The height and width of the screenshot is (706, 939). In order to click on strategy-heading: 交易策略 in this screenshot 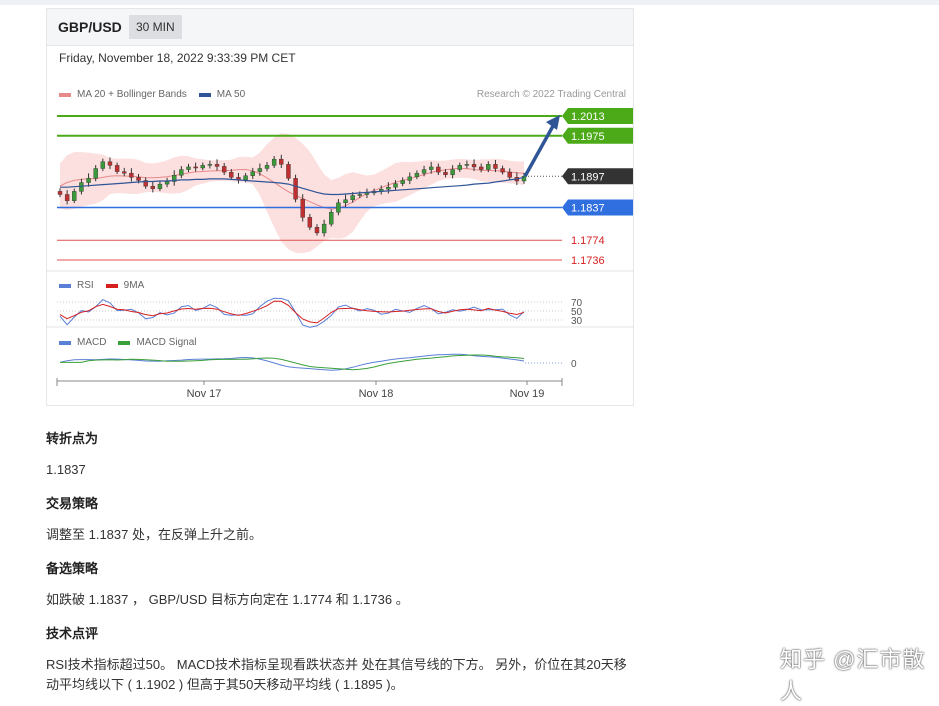, I will do `click(72, 503)`.